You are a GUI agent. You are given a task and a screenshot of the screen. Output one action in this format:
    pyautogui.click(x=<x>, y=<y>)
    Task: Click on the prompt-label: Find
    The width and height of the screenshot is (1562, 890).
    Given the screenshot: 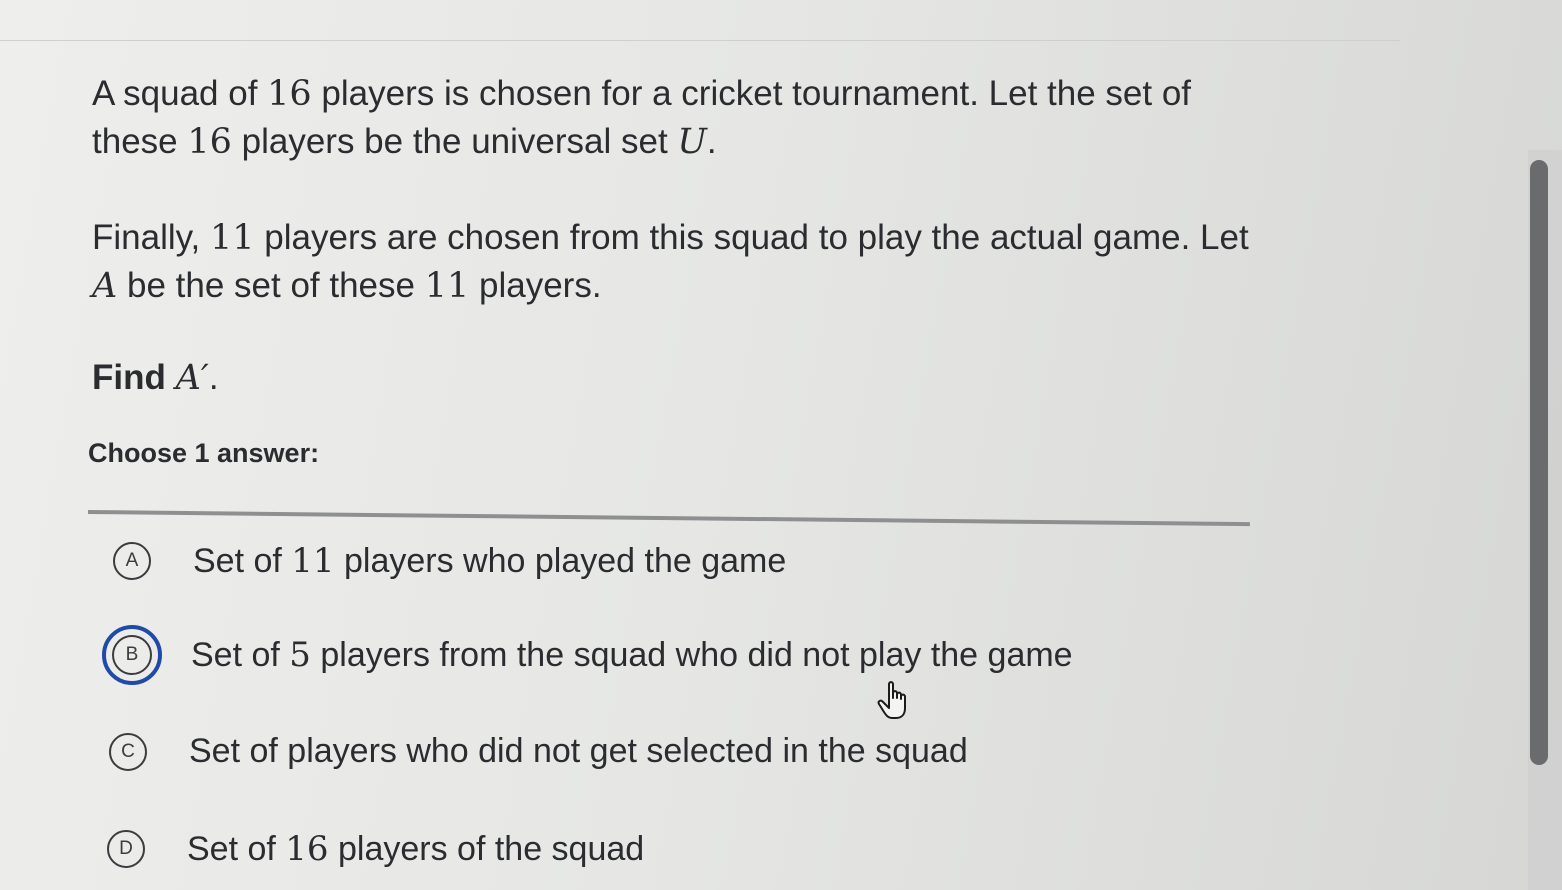 What is the action you would take?
    pyautogui.click(x=134, y=377)
    